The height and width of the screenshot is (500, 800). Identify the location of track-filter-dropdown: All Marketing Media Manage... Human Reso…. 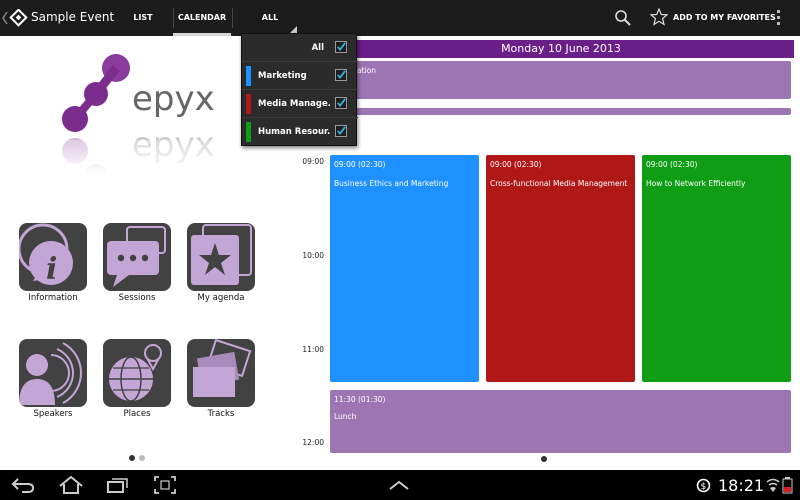
(299, 89).